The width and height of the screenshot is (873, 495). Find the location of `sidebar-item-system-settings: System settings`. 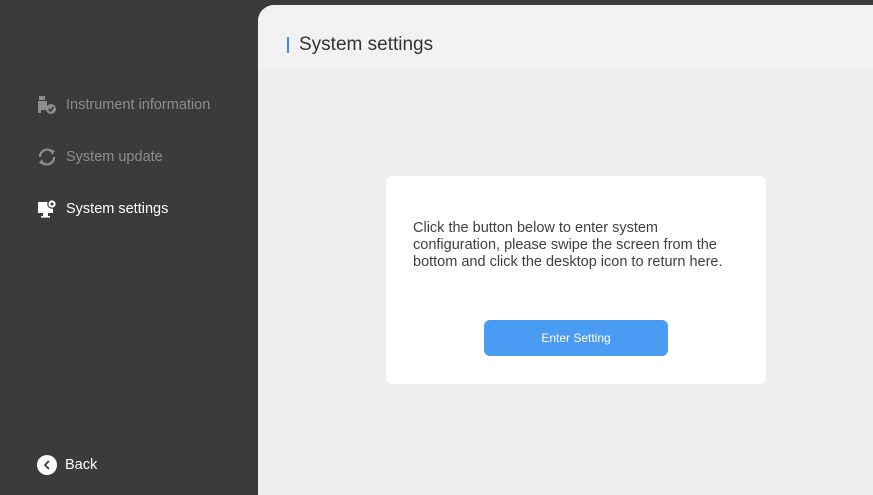

sidebar-item-system-settings: System settings is located at coordinates (102, 209).